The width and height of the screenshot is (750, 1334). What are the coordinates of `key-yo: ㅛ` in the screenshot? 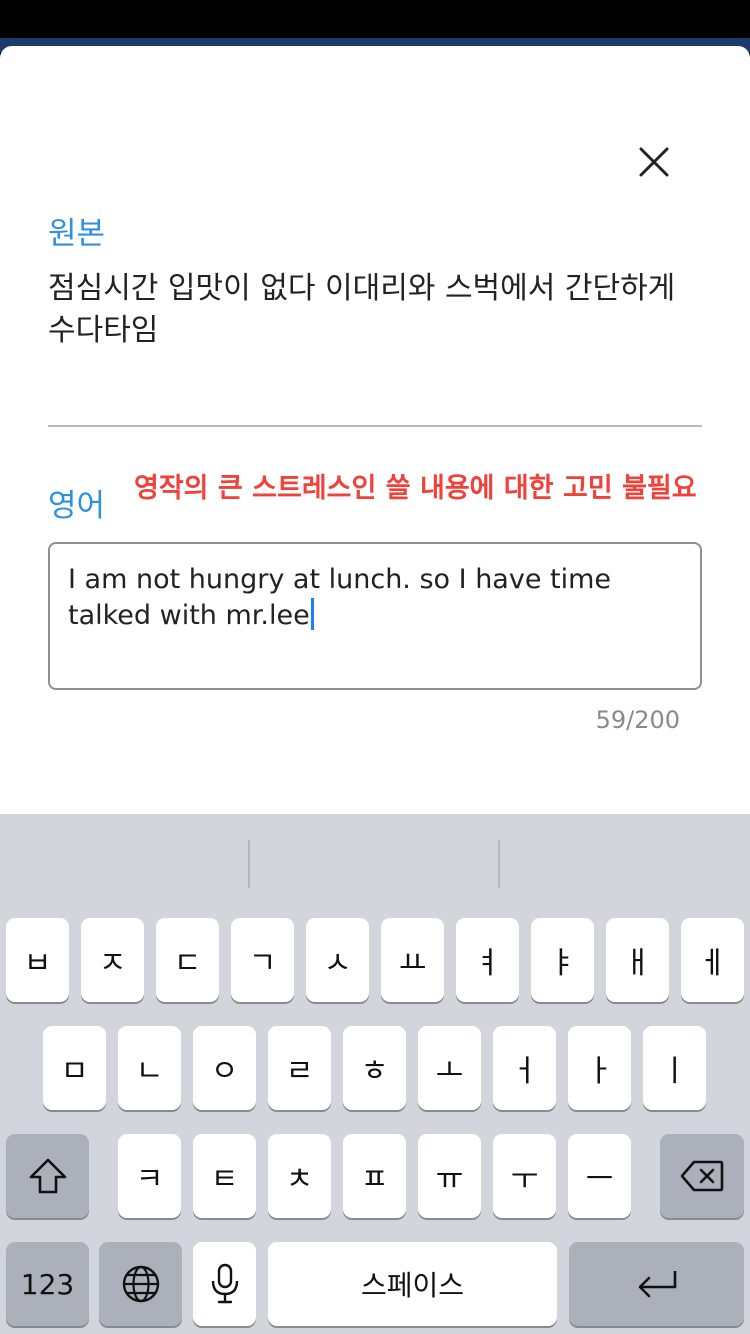 It's located at (412, 960).